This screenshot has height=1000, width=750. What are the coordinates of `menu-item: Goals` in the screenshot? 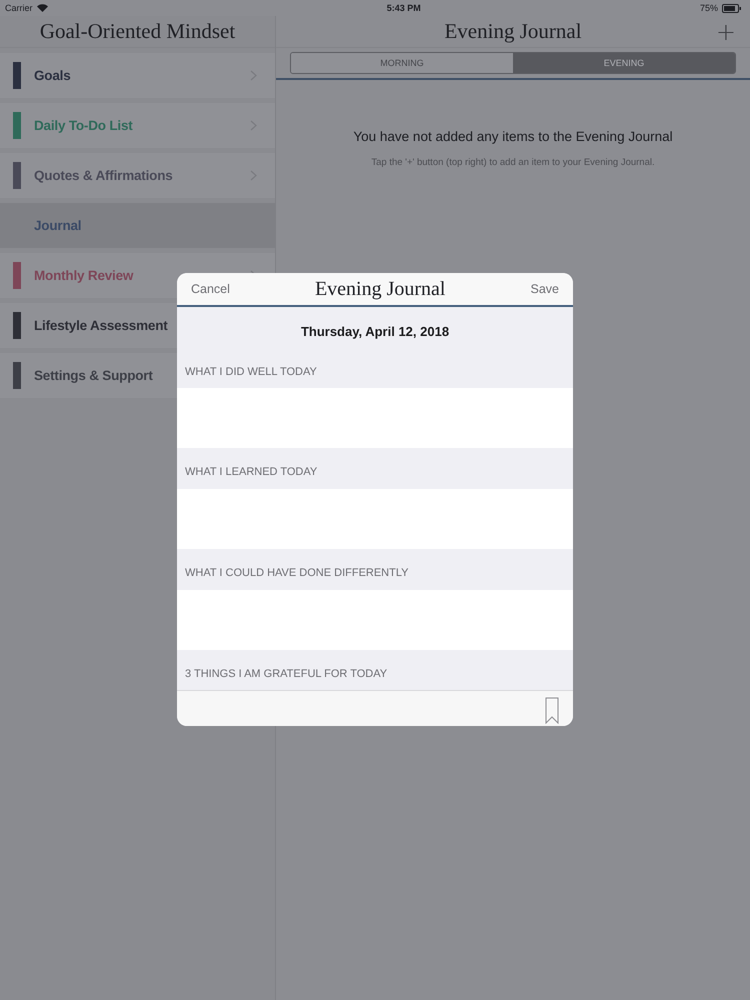 It's located at (137, 75).